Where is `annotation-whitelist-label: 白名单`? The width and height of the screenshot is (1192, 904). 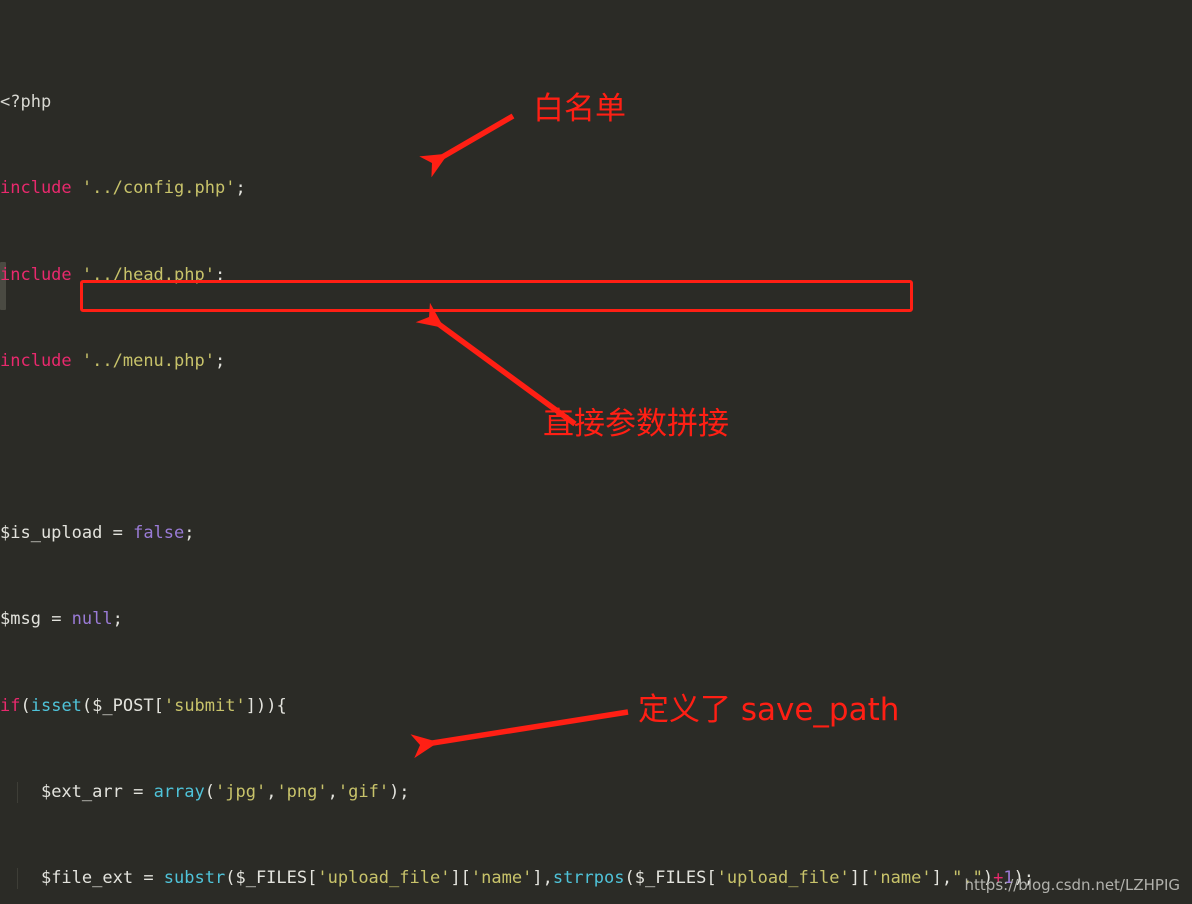 annotation-whitelist-label: 白名单 is located at coordinates (579, 109).